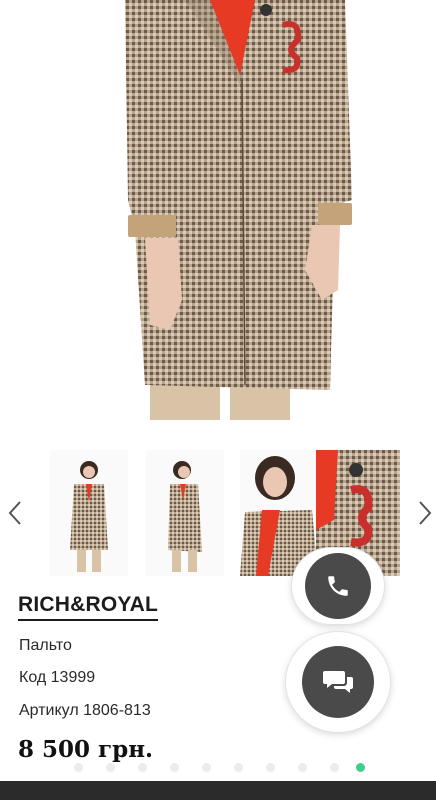 Image resolution: width=436 pixels, height=800 pixels. What do you see at coordinates (218, 767) in the screenshot?
I see `gallery-pagination` at bounding box center [218, 767].